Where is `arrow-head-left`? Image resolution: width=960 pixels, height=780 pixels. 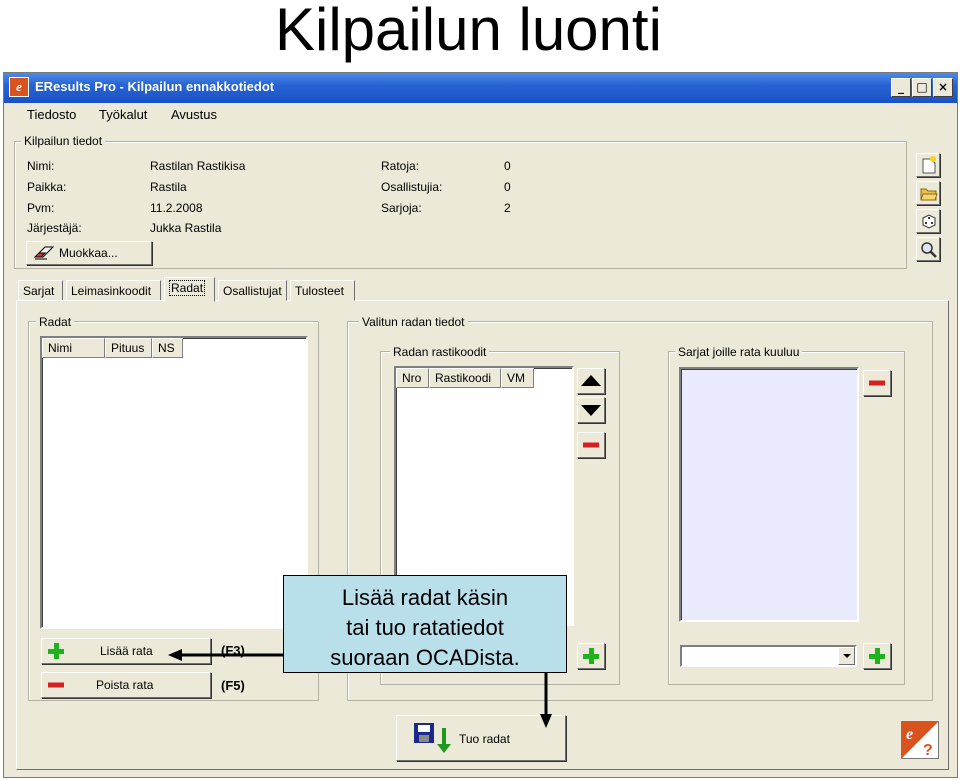 arrow-head-left is located at coordinates (175, 655).